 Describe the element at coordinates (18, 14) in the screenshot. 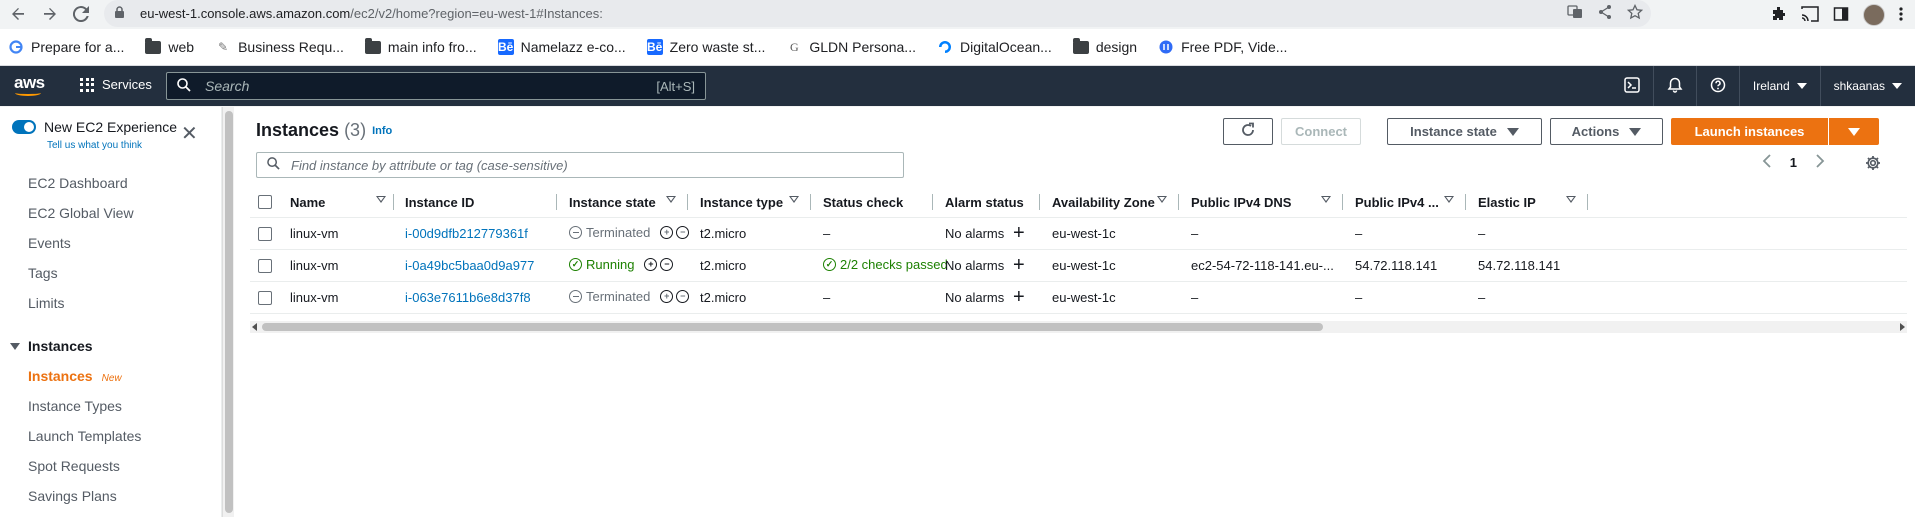

I see `back-icon` at that location.